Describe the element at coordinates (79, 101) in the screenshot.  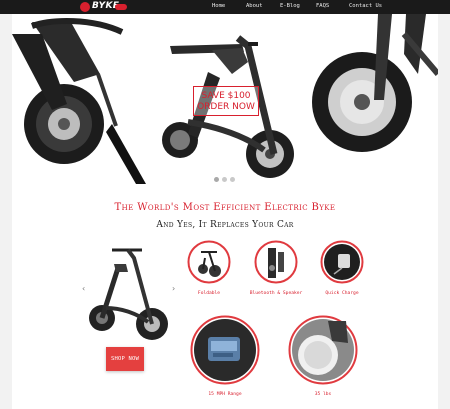
I see `left-scooter-illustration` at that location.